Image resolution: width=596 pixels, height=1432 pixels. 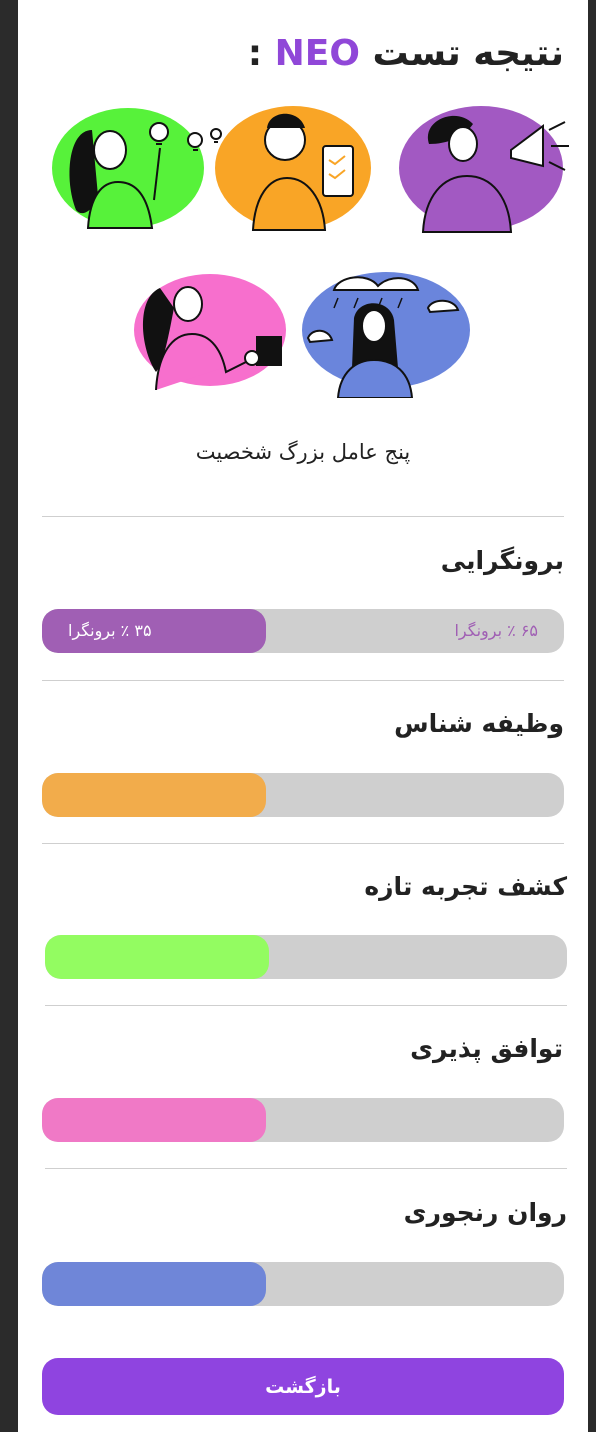 What do you see at coordinates (137, 168) in the screenshot?
I see `extraversion-illustration-green` at bounding box center [137, 168].